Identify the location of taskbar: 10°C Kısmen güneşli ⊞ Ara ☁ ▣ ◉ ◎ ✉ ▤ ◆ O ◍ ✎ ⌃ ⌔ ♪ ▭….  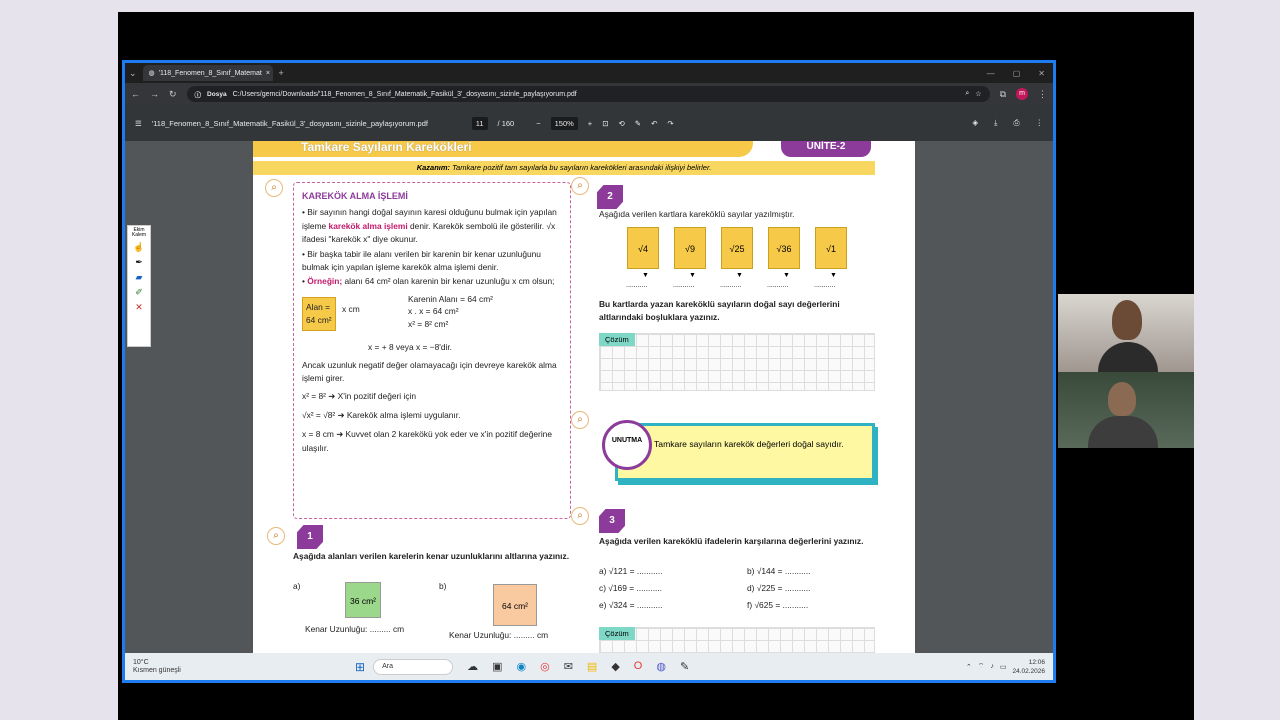
(589, 666).